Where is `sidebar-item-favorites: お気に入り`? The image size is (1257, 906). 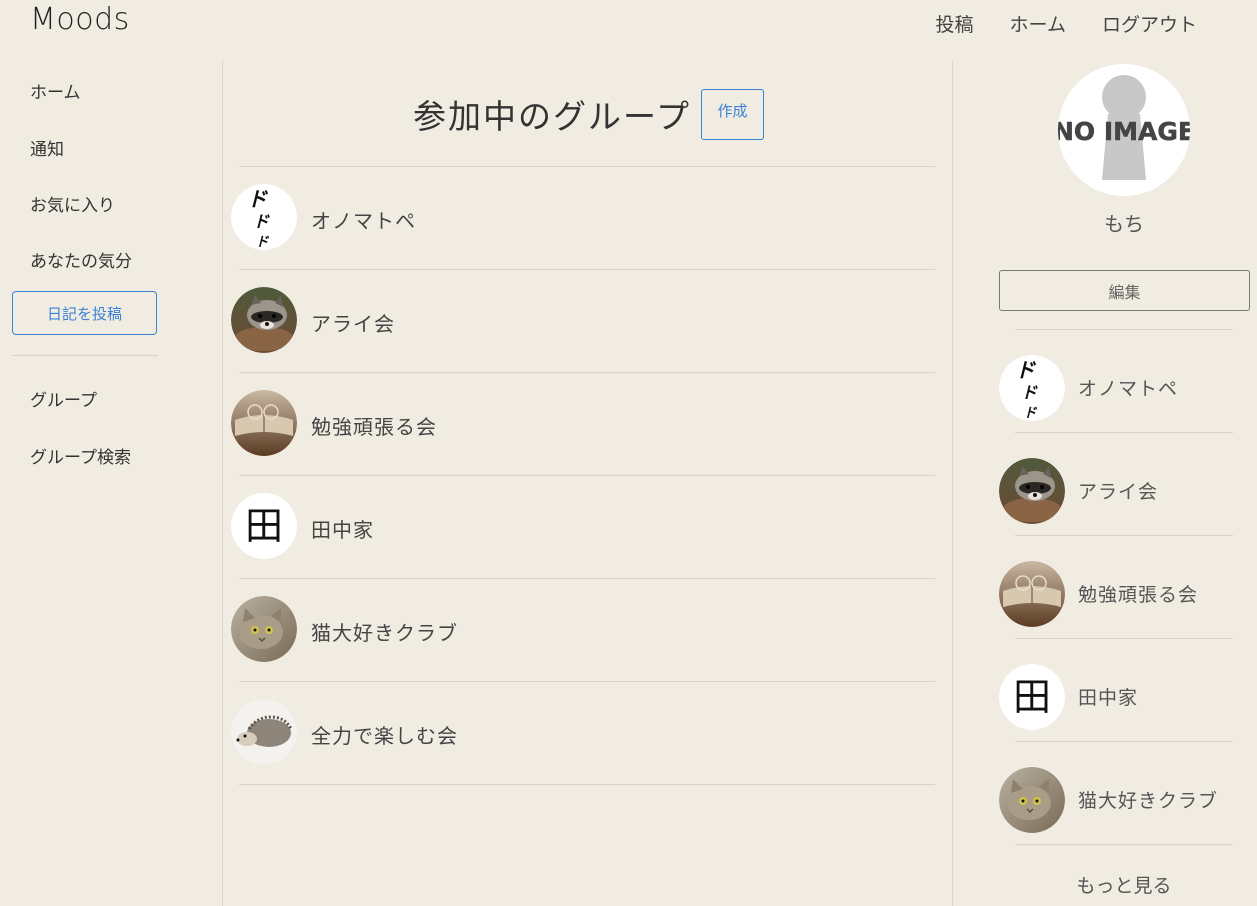 sidebar-item-favorites: お気に入り is located at coordinates (72, 203).